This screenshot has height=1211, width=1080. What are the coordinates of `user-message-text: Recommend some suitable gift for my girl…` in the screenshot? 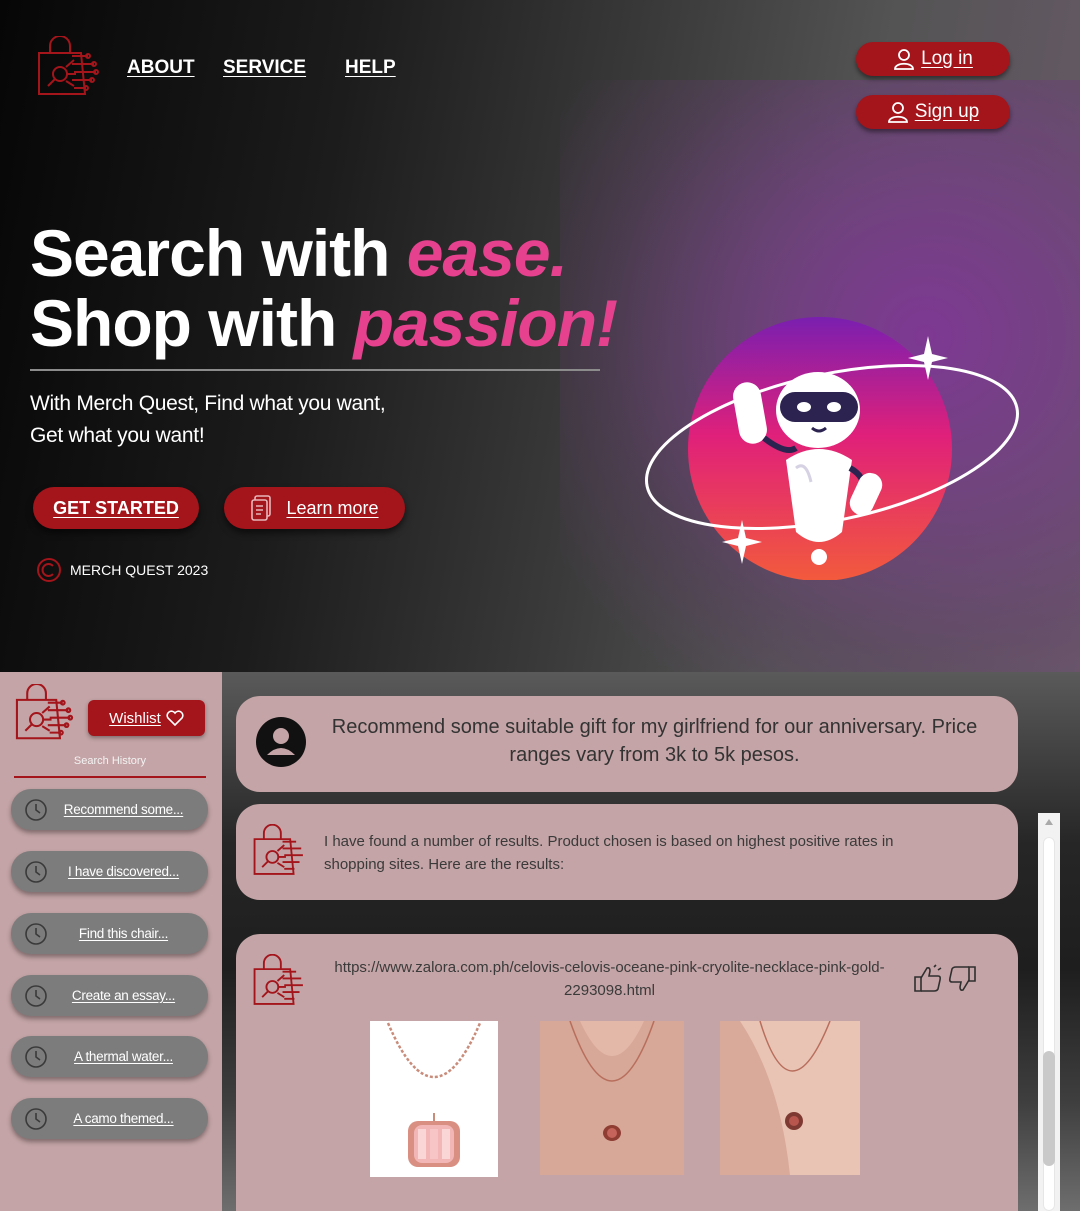 It's located at (654, 741).